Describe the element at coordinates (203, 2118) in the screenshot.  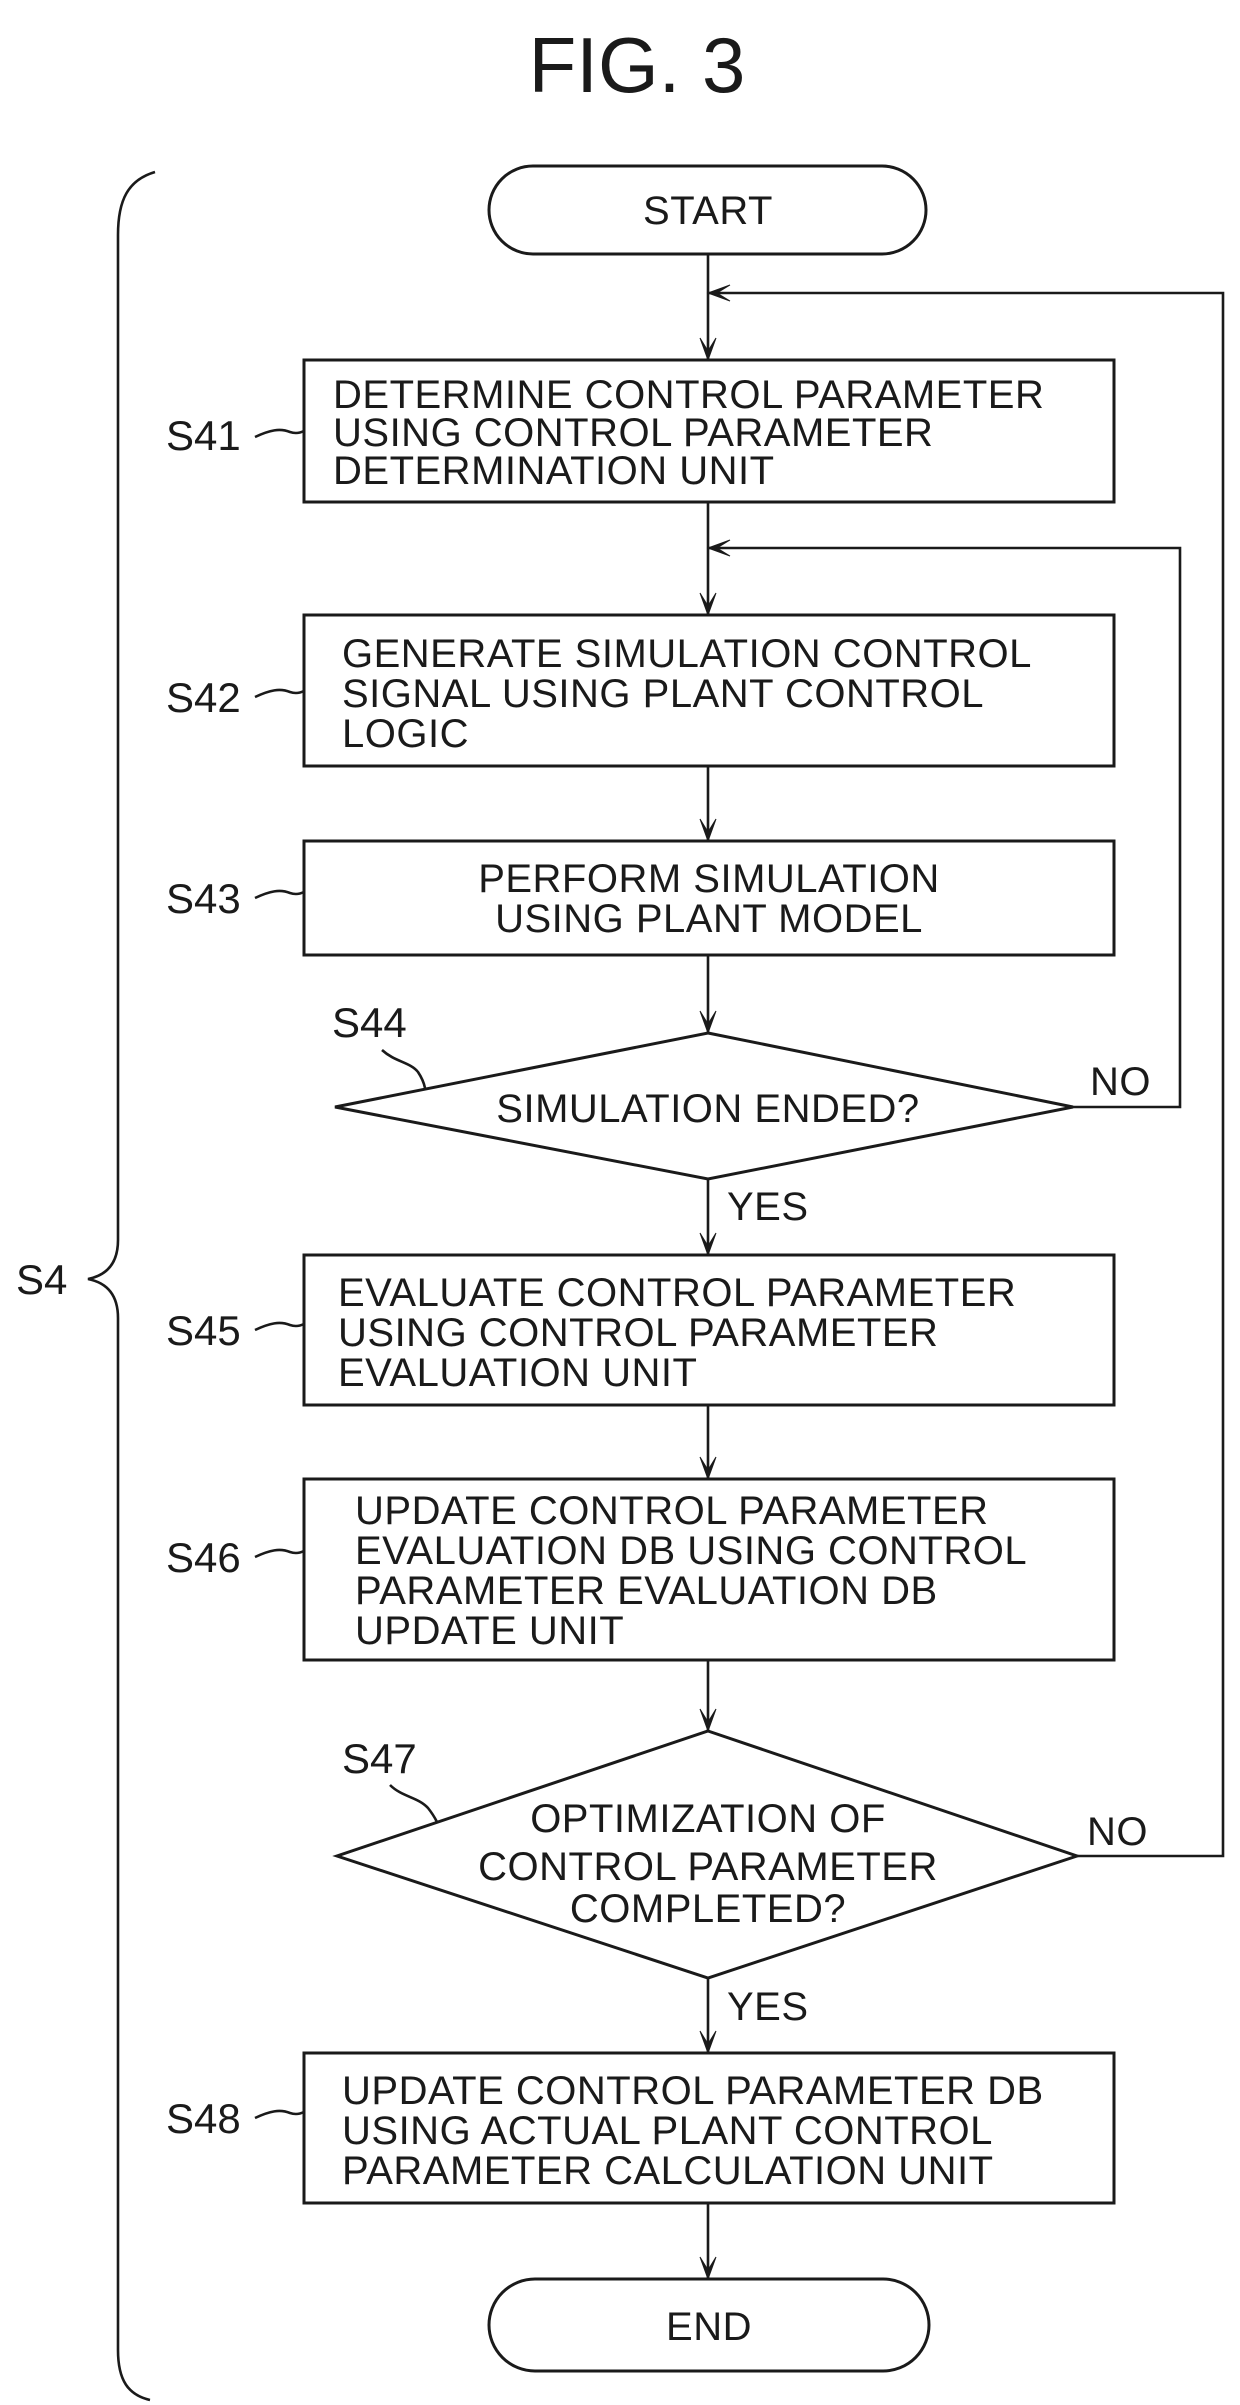
I see `step-s48-id: S48` at that location.